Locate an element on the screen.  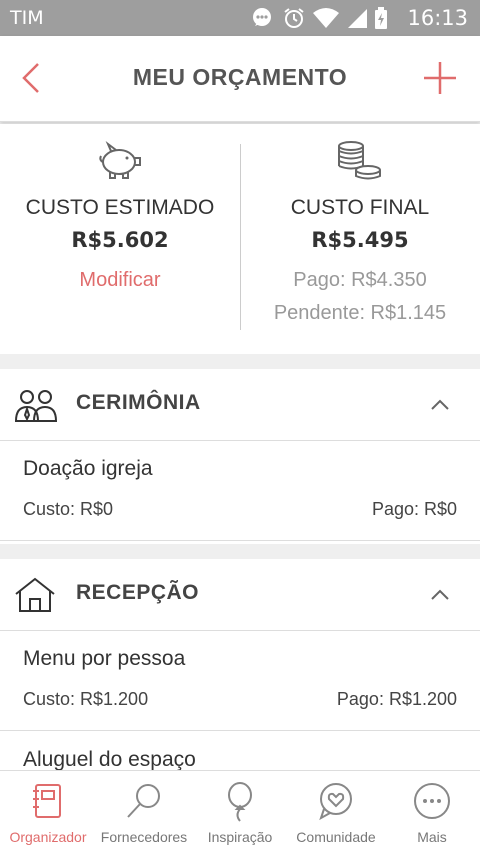
item-name: Aluguel do espaço is located at coordinates (109, 759).